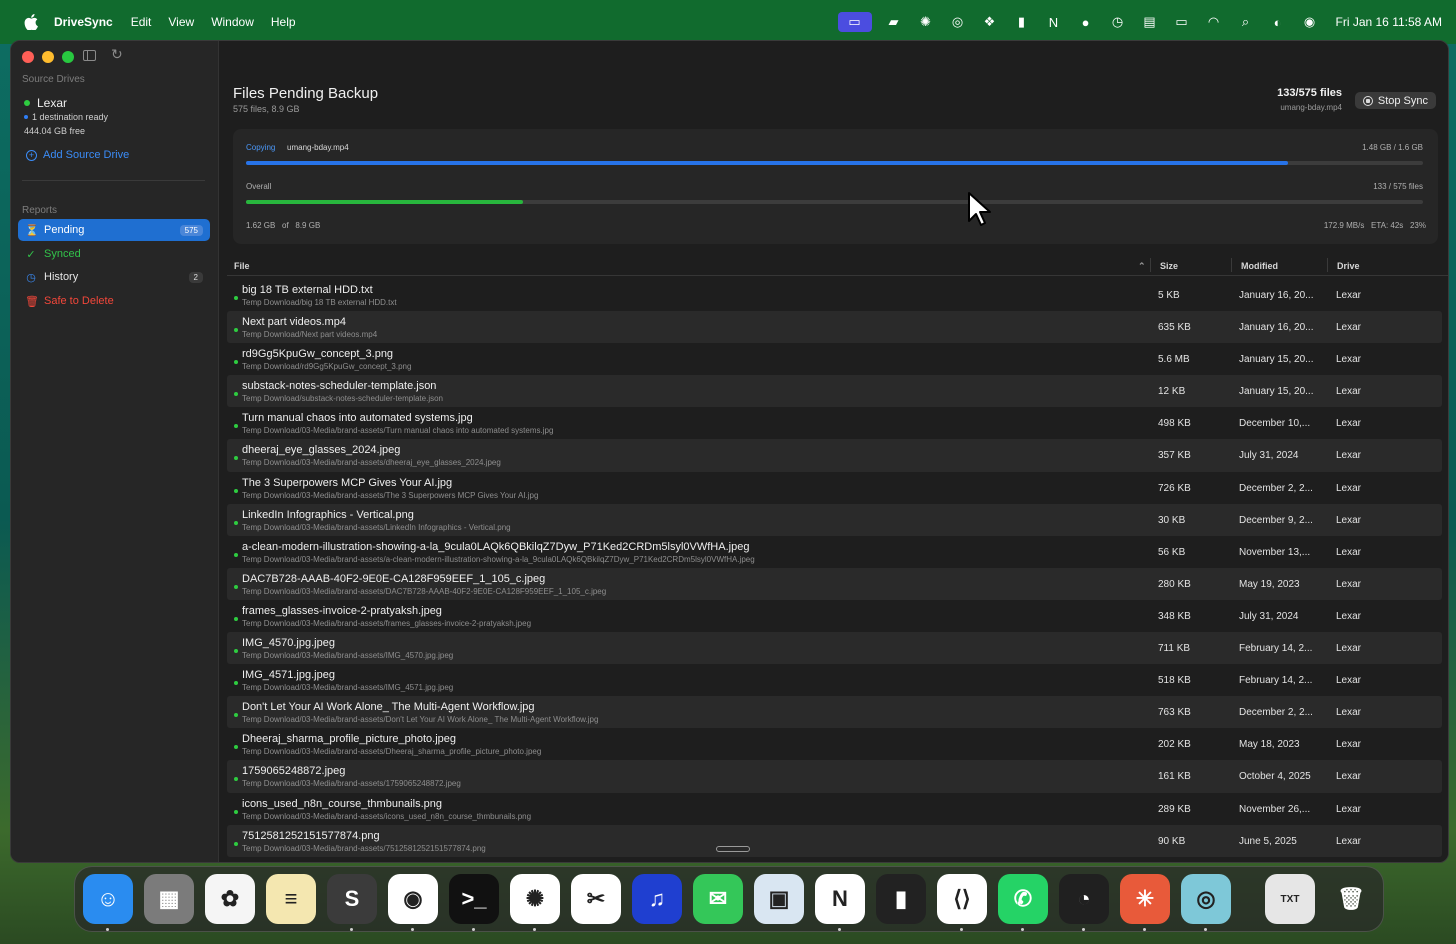  I want to click on bars-icon: ▮, so click(1022, 22).